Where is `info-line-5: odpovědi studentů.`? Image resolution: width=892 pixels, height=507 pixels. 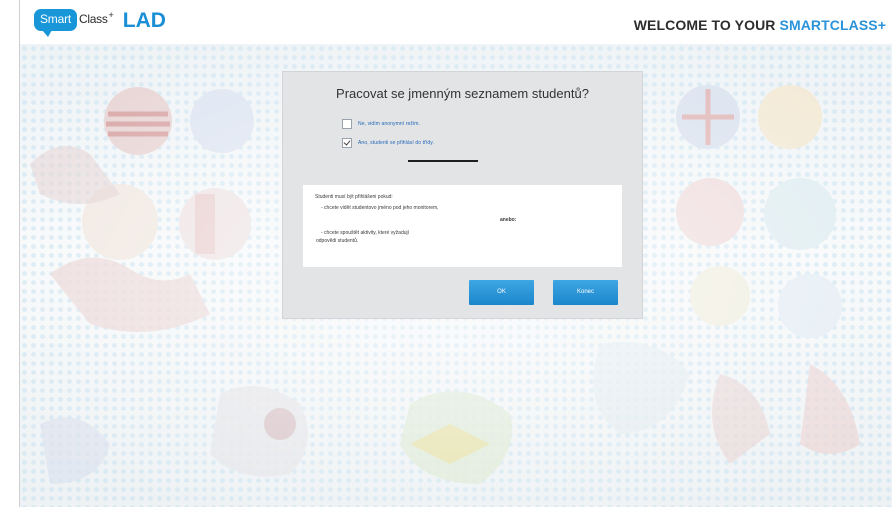
info-line-5: odpovědi studentů. is located at coordinates (337, 241).